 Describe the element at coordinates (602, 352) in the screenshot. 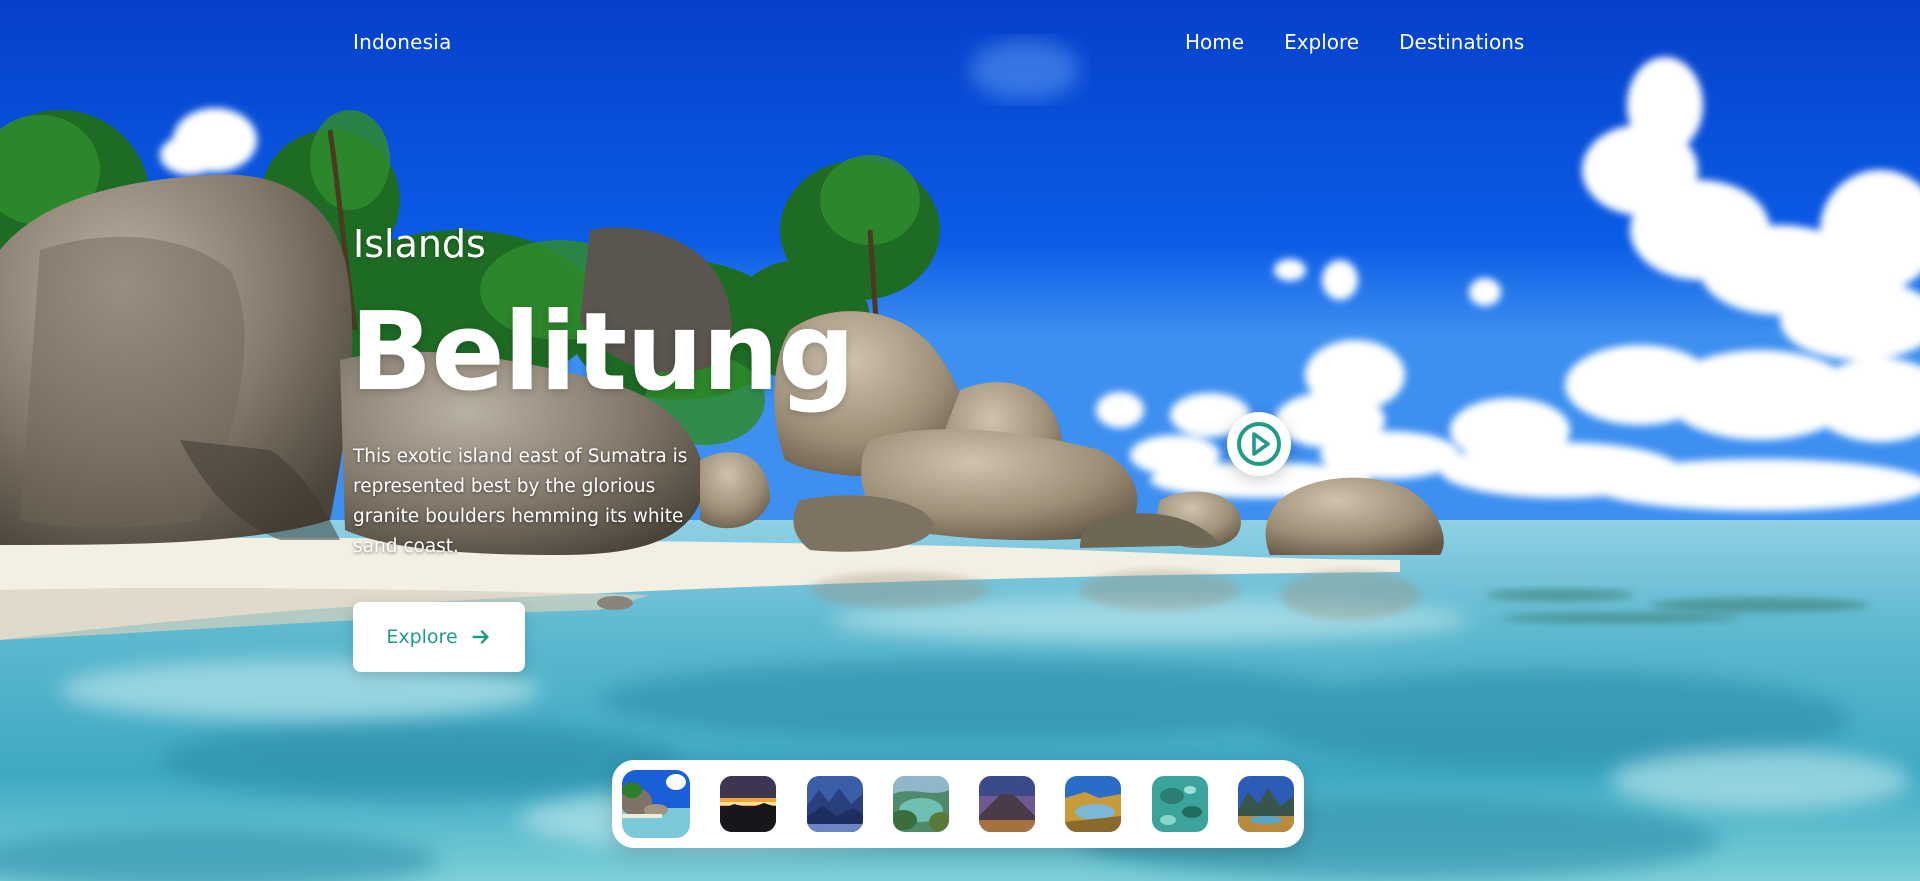

I see `hero-title: Belitung` at that location.